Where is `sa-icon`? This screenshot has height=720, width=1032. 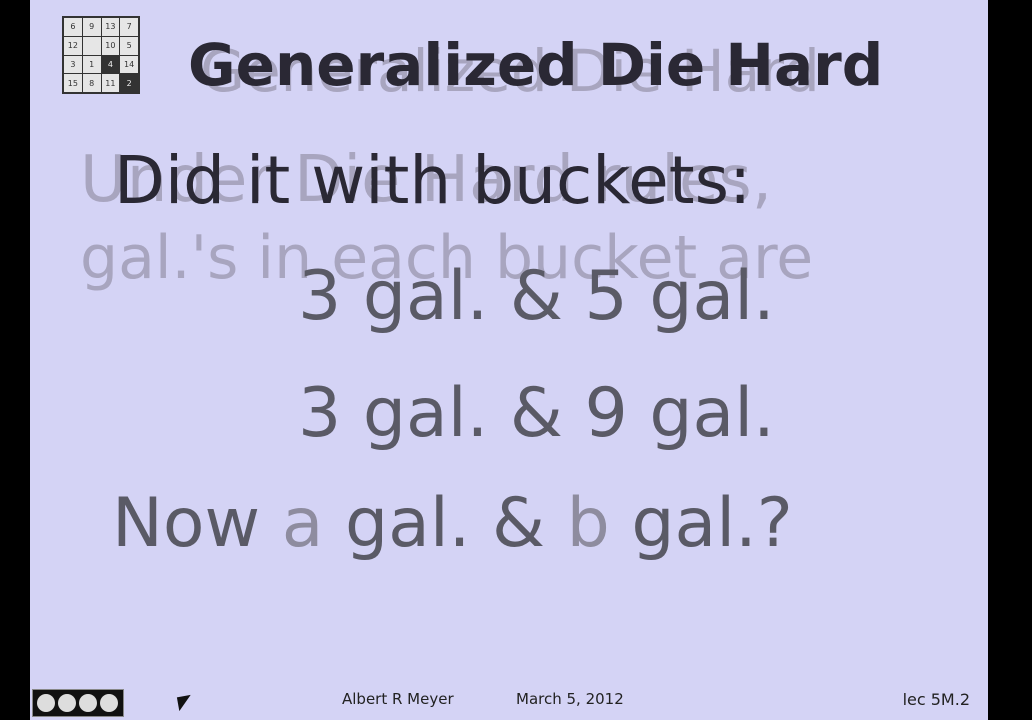
sa-icon is located at coordinates (109, 703).